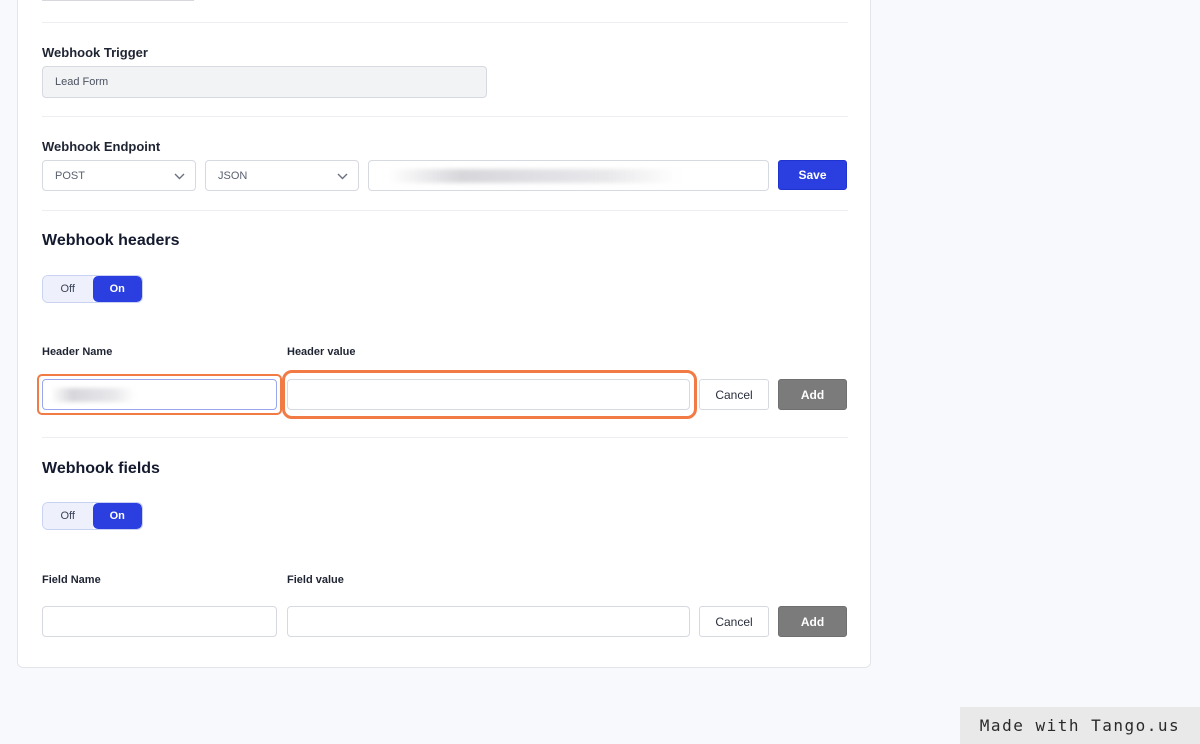  I want to click on fields-toggle-on: On, so click(117, 516).